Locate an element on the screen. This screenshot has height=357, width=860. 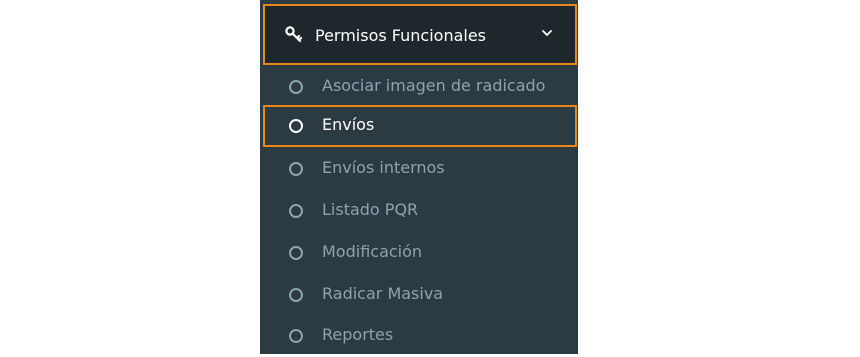
menu-item-label: Envíos is located at coordinates (348, 124).